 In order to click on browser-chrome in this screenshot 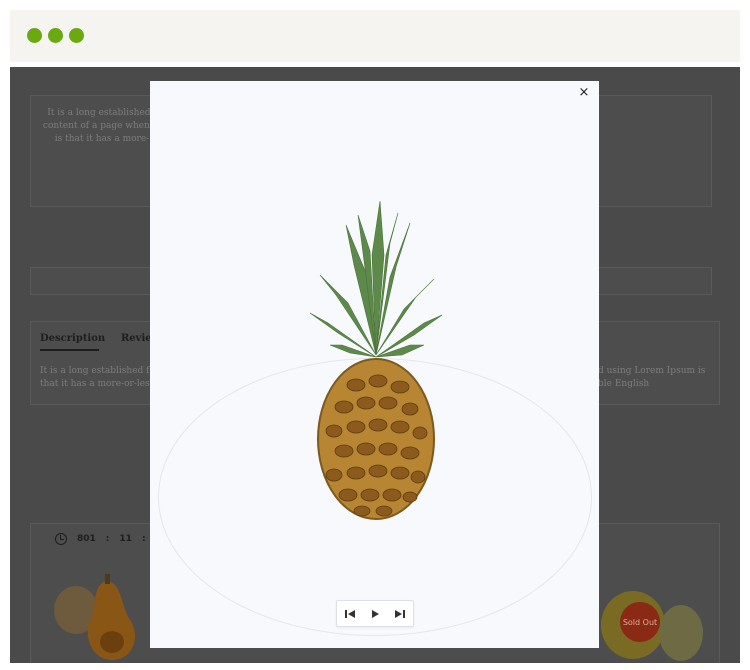, I will do `click(375, 36)`.